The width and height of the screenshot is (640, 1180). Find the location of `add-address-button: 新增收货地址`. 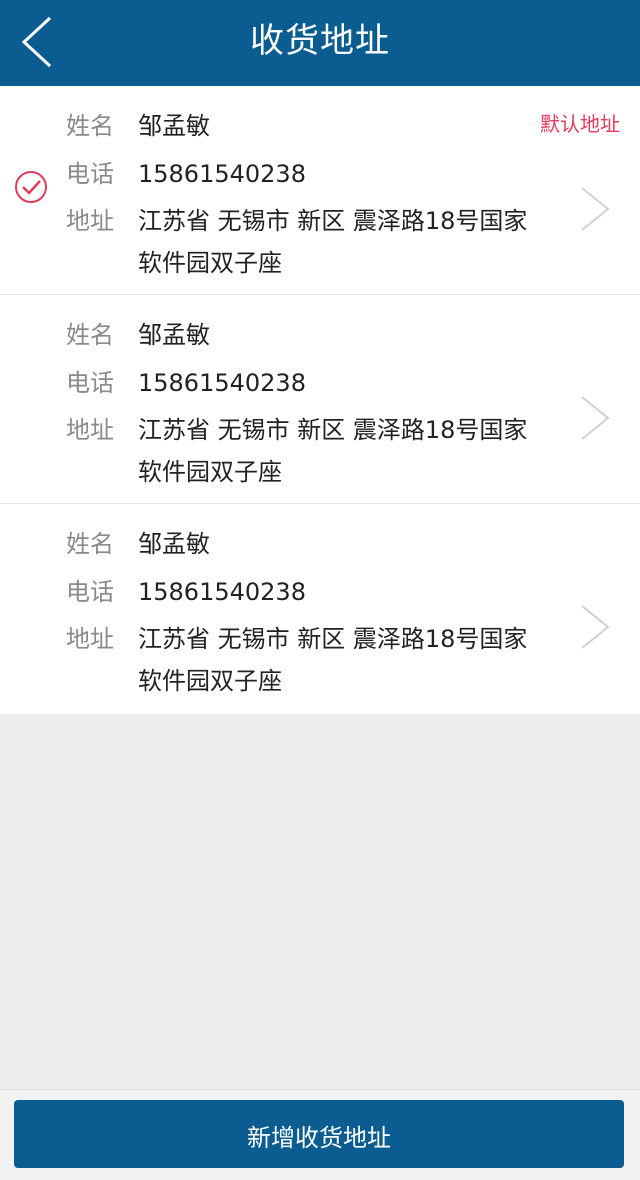

add-address-button: 新增收货地址 is located at coordinates (319, 1134).